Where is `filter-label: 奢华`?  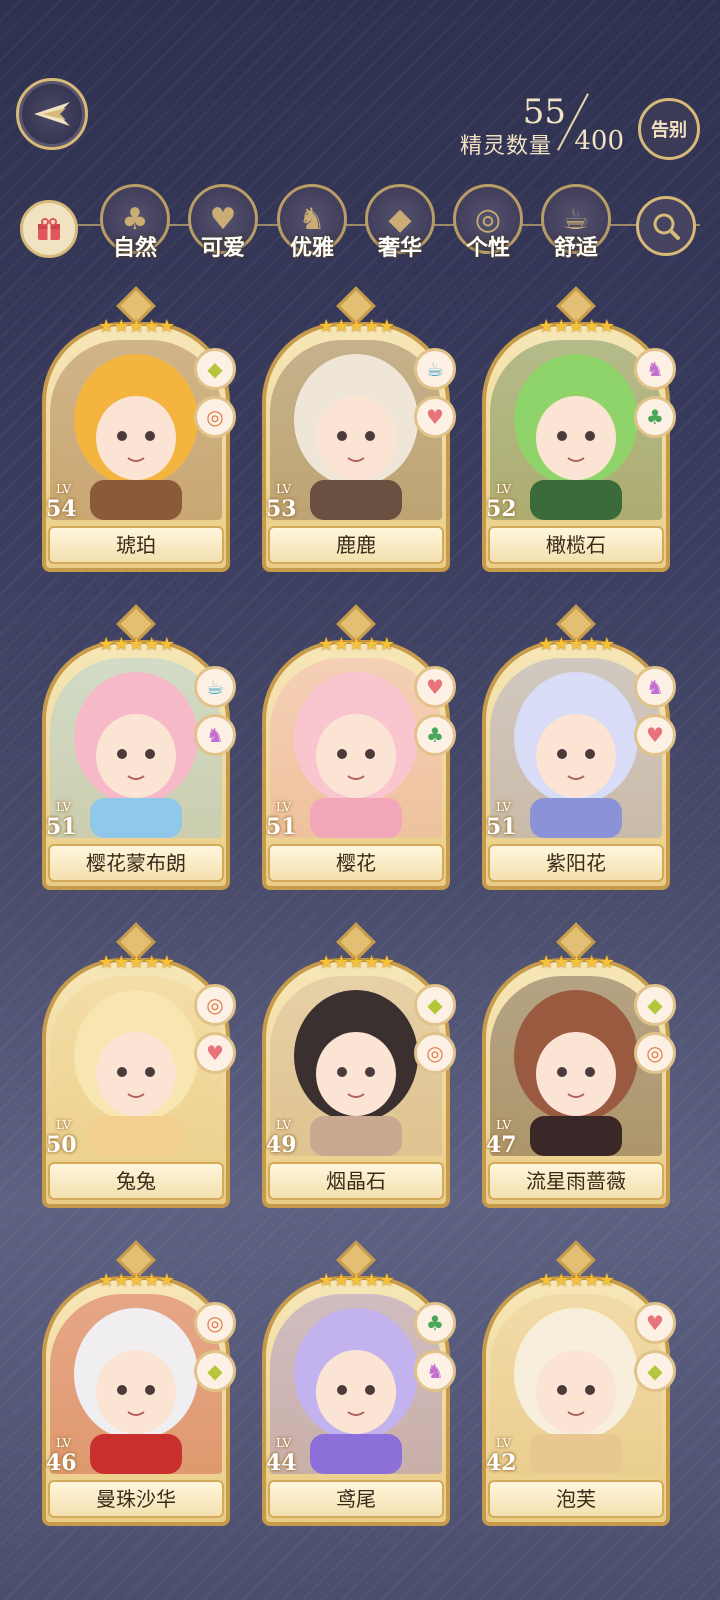 filter-label: 奢华 is located at coordinates (399, 248).